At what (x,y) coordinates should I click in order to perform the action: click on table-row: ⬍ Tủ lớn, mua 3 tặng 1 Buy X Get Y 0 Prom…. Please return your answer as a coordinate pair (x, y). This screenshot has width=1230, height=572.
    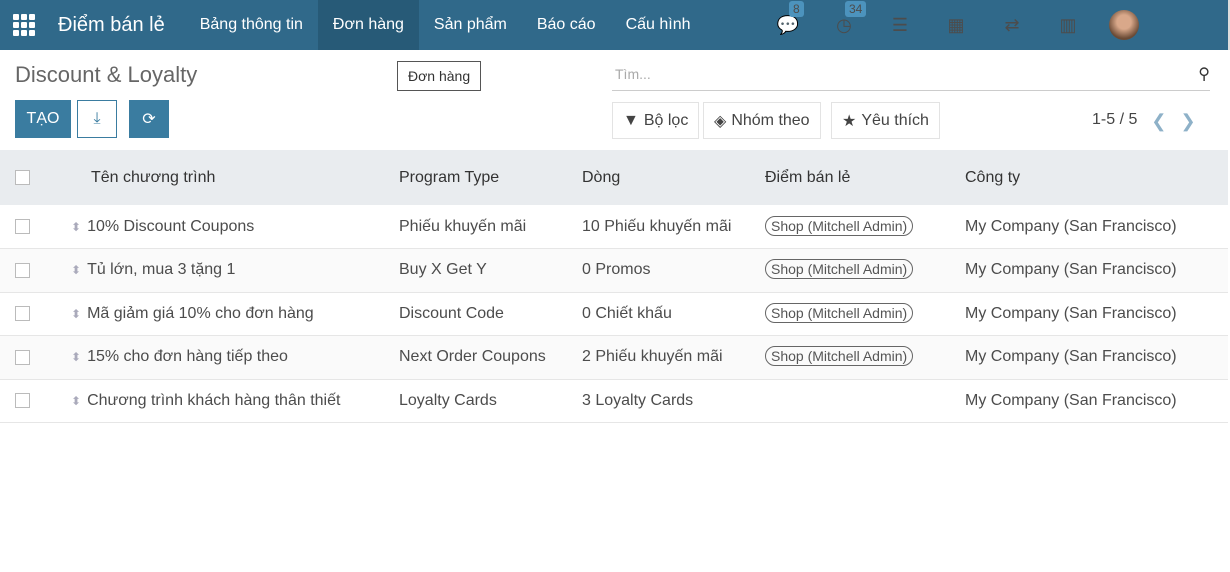
    Looking at the image, I should click on (614, 270).